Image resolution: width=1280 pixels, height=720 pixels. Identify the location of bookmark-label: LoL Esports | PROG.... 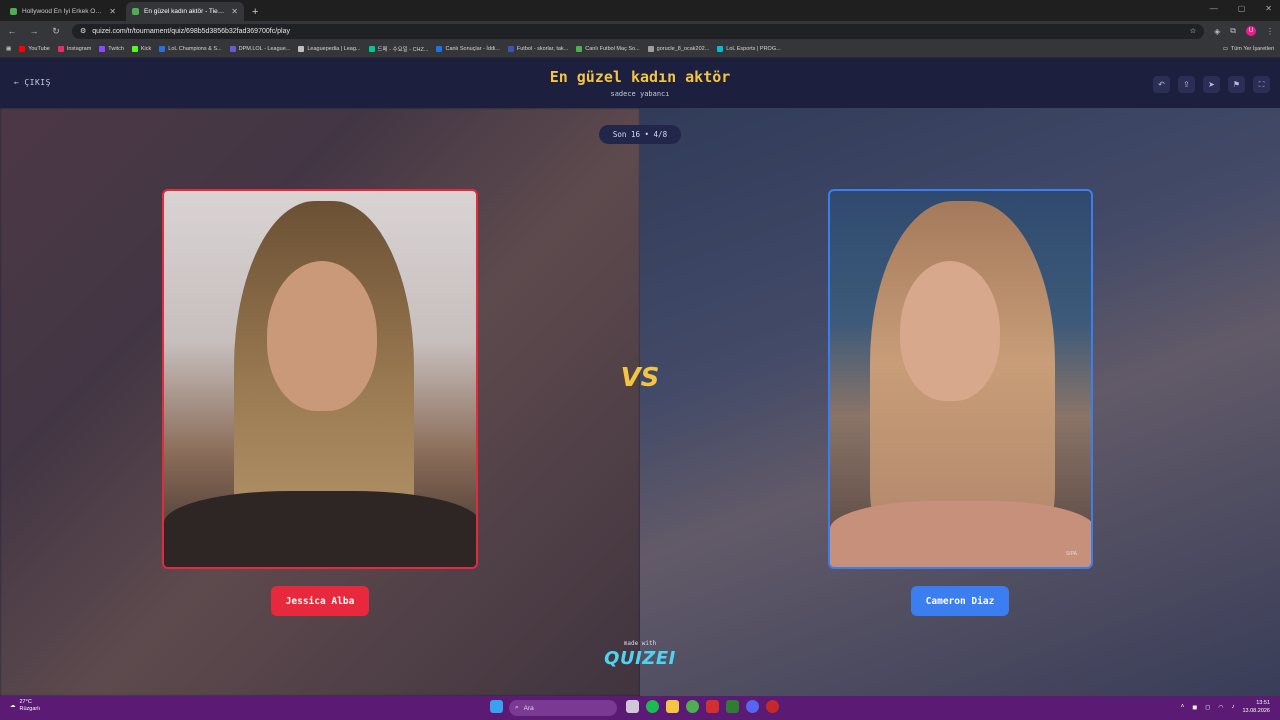
(753, 49).